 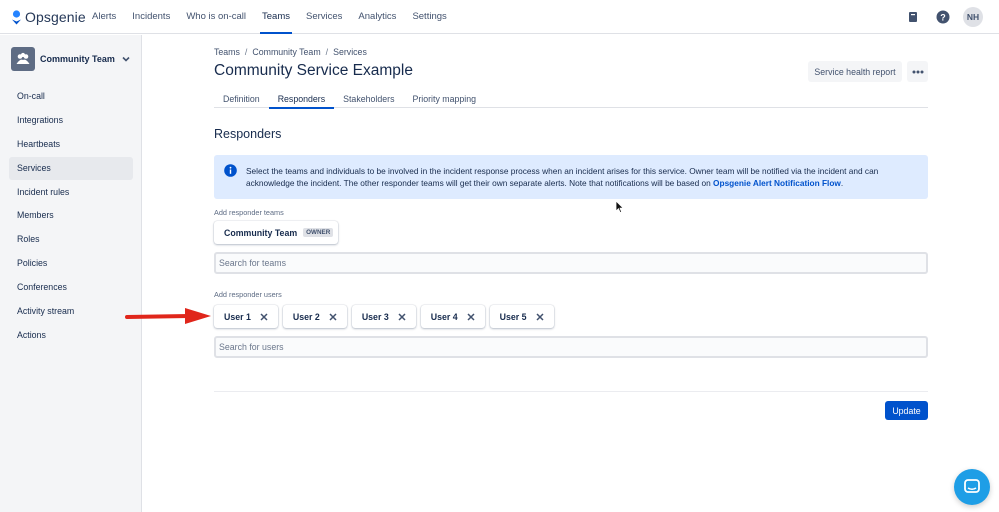 What do you see at coordinates (71, 120) in the screenshot?
I see `sidebar-item-integrations: Integrations` at bounding box center [71, 120].